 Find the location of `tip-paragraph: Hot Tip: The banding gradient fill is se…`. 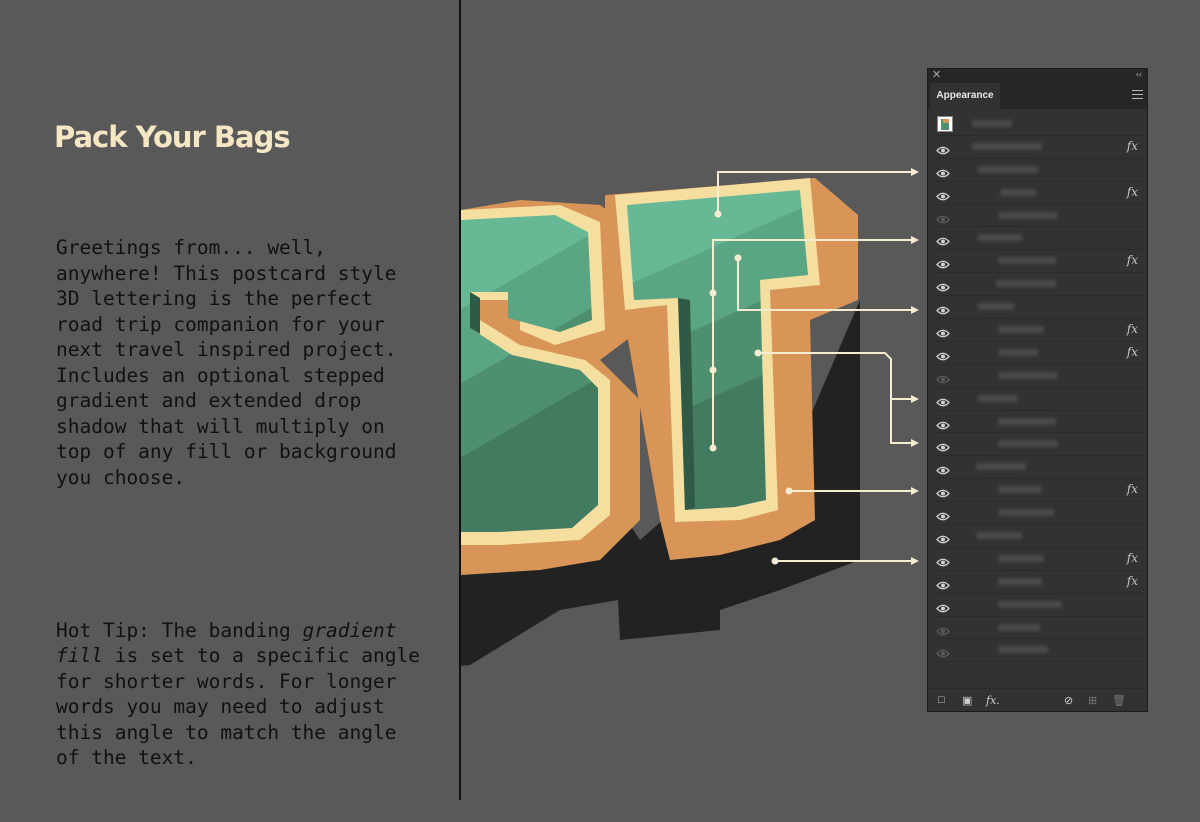

tip-paragraph: Hot Tip: The banding gradient fill is se… is located at coordinates (241, 694).